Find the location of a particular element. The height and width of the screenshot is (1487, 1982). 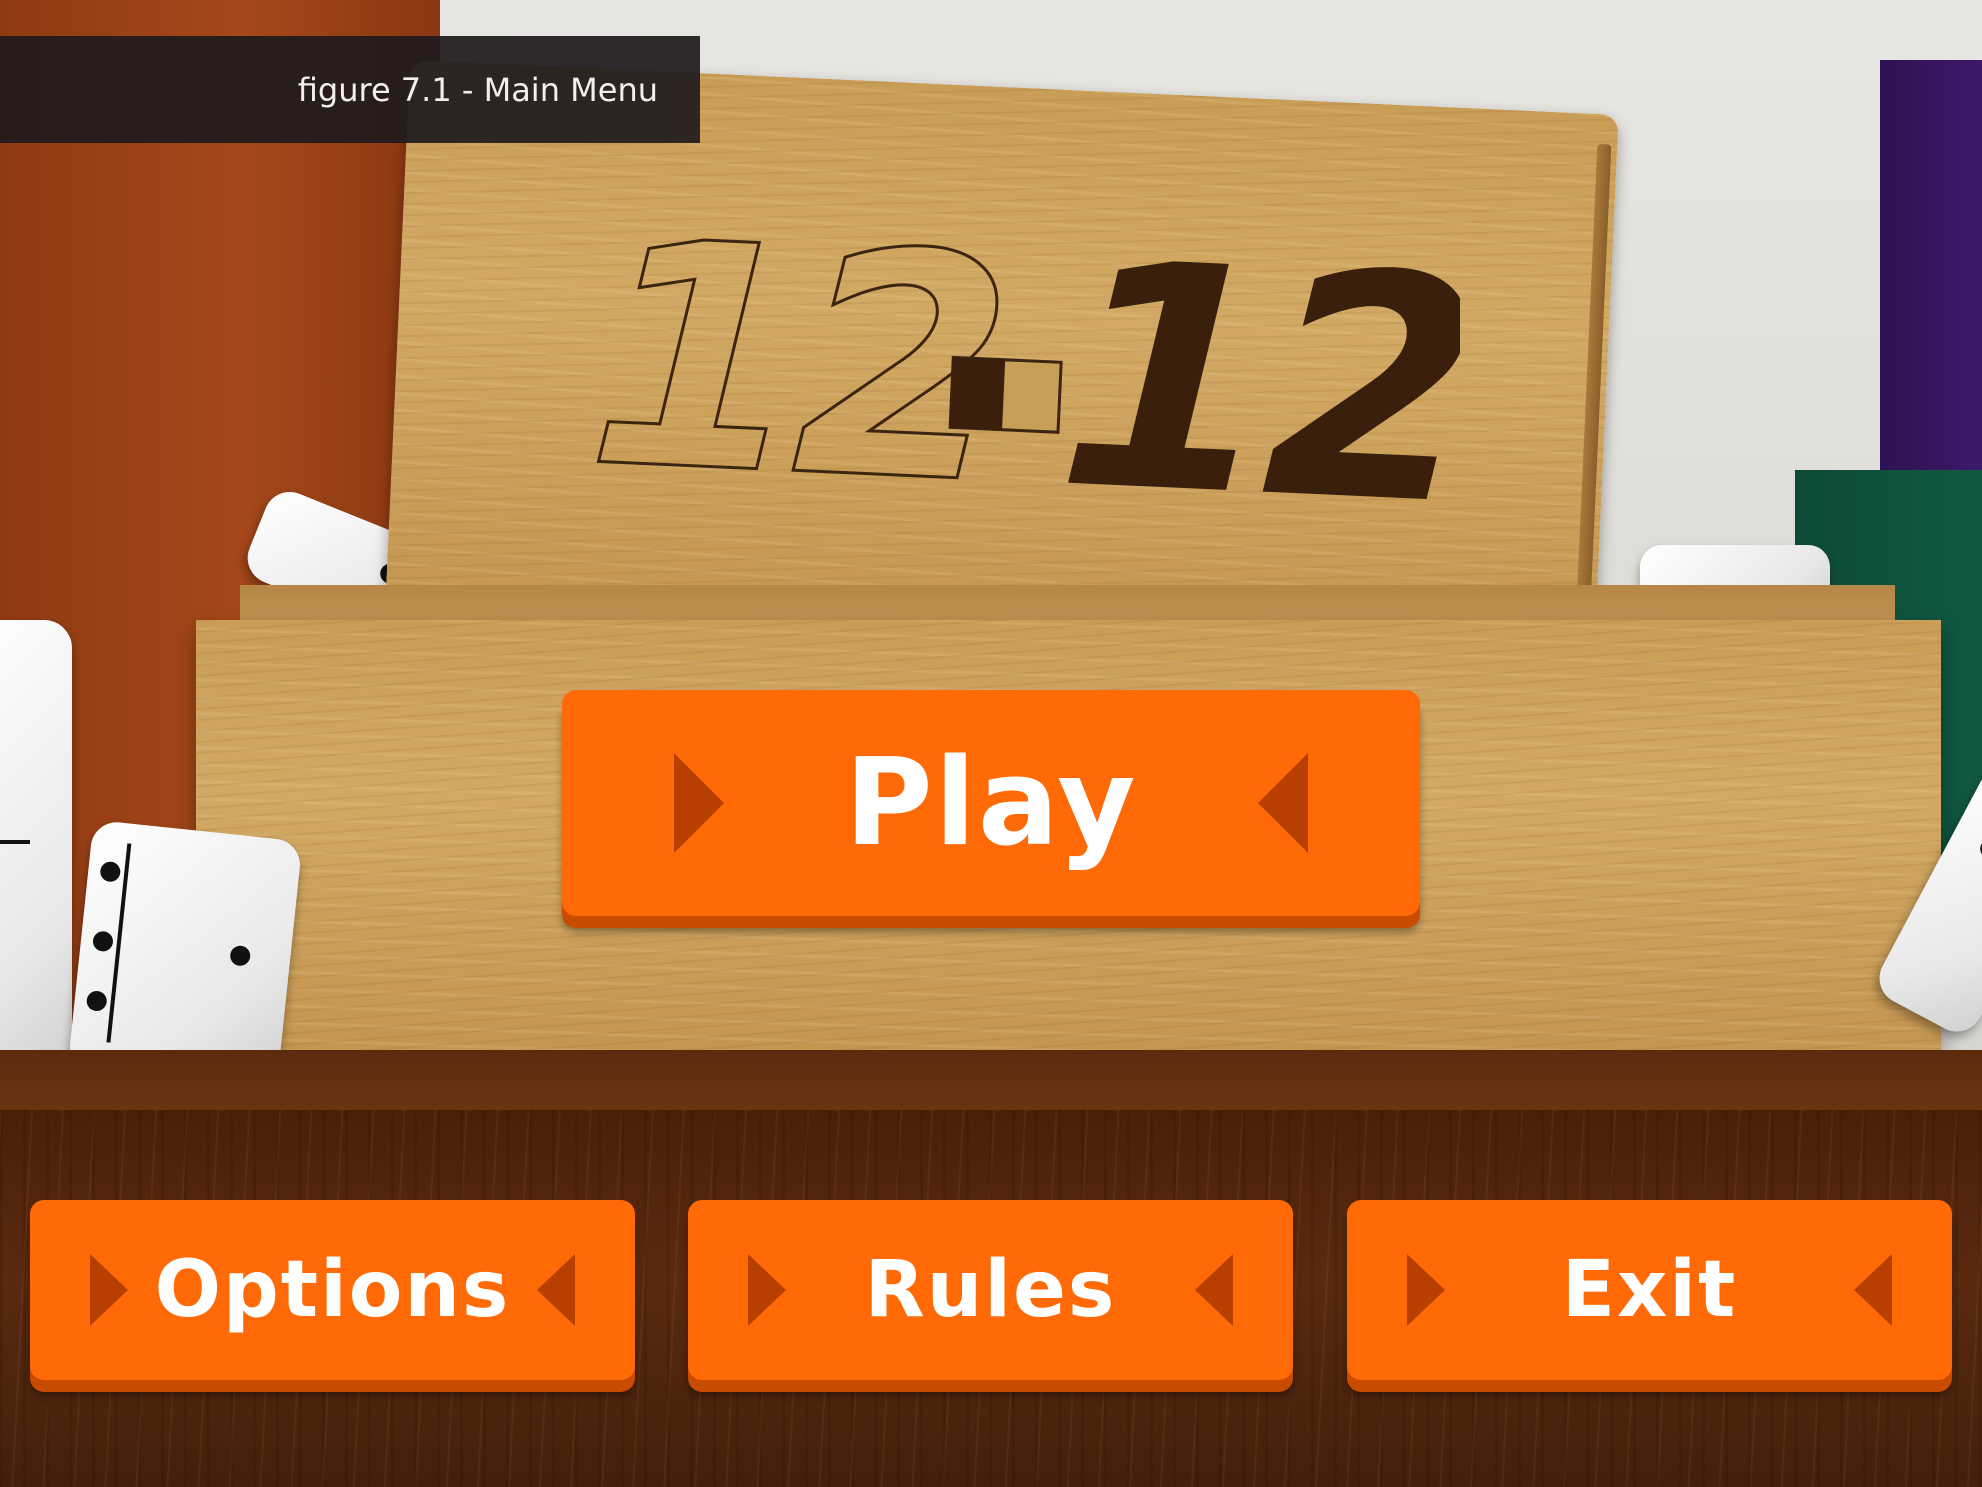

exit-button-label: Exit is located at coordinates (1649, 1290).